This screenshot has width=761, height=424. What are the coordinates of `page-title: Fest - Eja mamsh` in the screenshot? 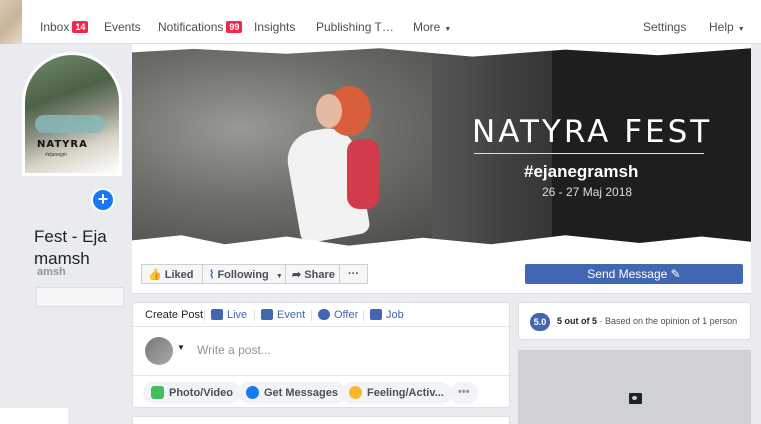 It's located at (70, 247).